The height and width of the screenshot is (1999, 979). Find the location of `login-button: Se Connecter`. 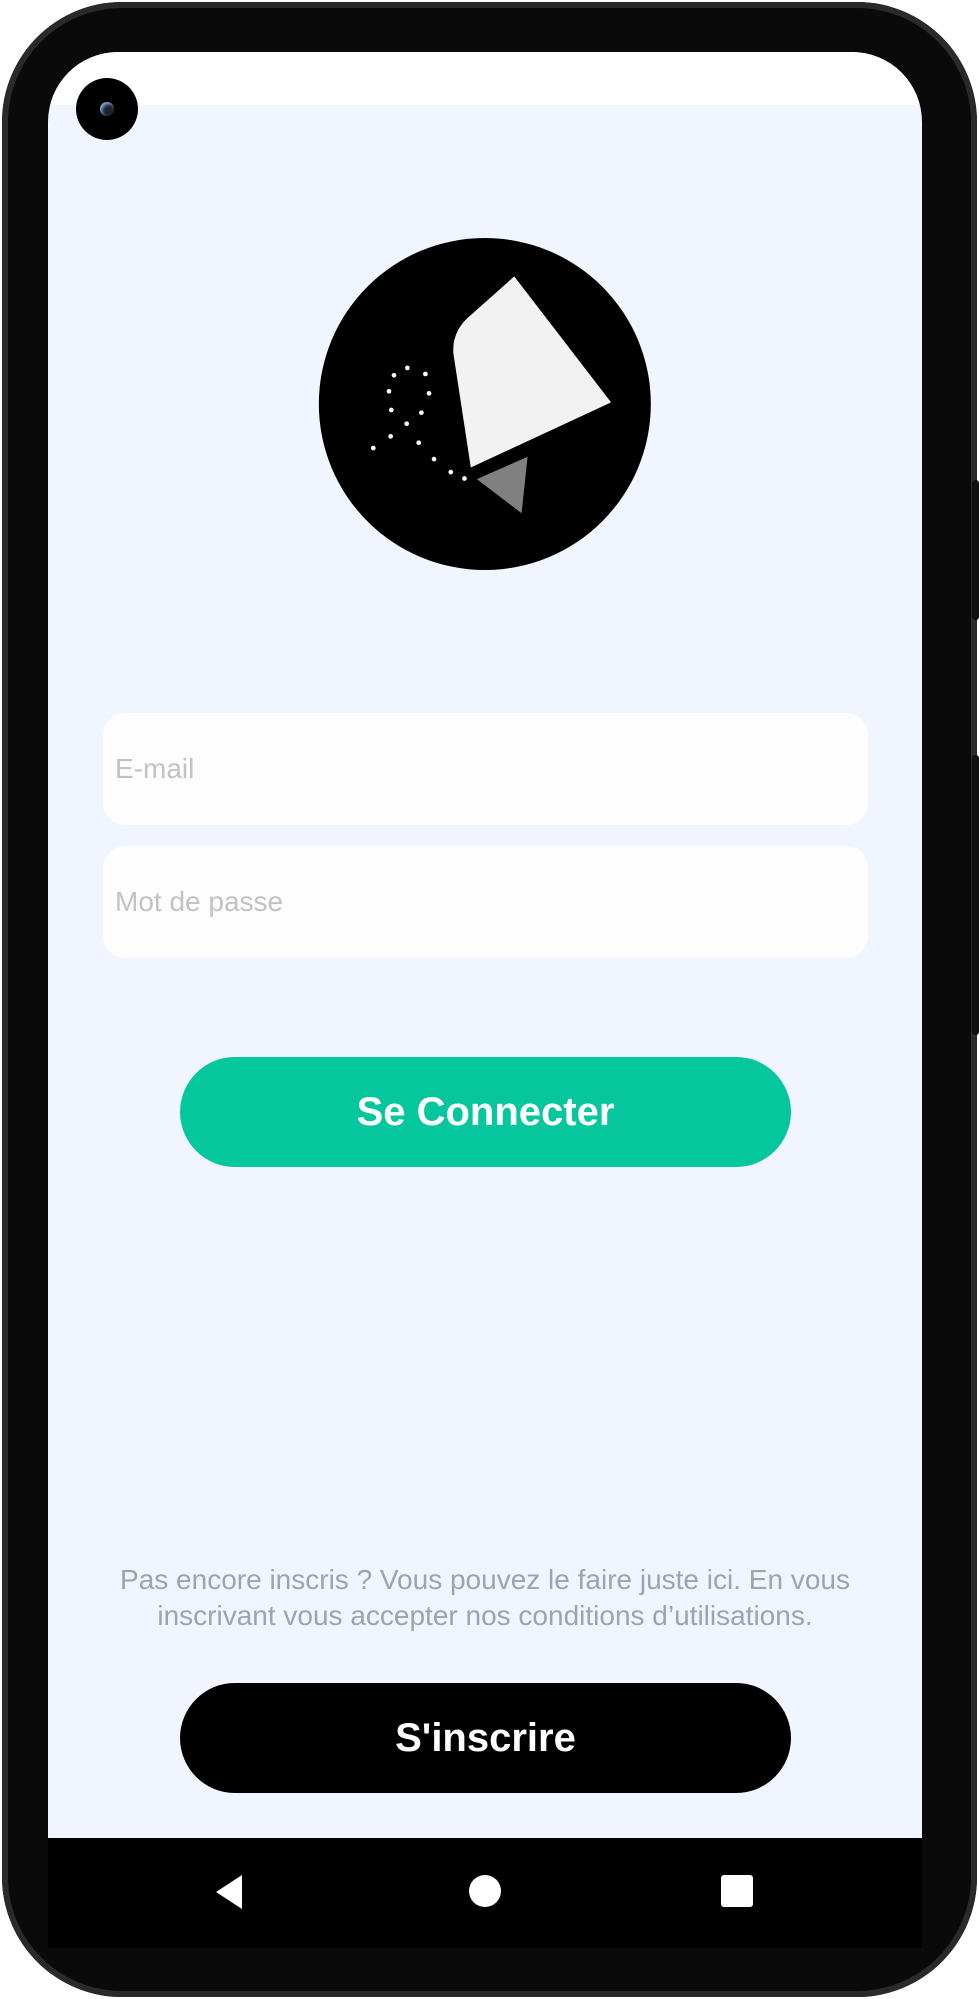

login-button: Se Connecter is located at coordinates (485, 1112).